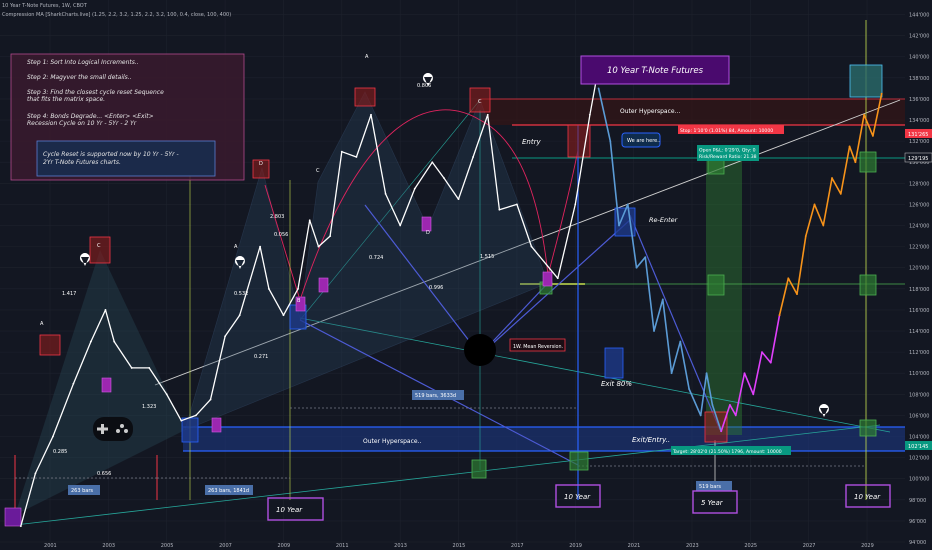  Describe the element at coordinates (809, 546) in the screenshot. I see `x-tick-label: 2027` at that location.